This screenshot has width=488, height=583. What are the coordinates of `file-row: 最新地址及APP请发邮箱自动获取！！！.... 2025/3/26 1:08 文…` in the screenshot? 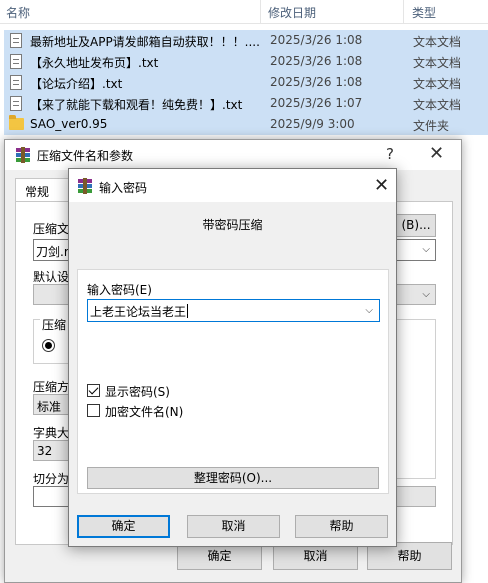 It's located at (246, 40).